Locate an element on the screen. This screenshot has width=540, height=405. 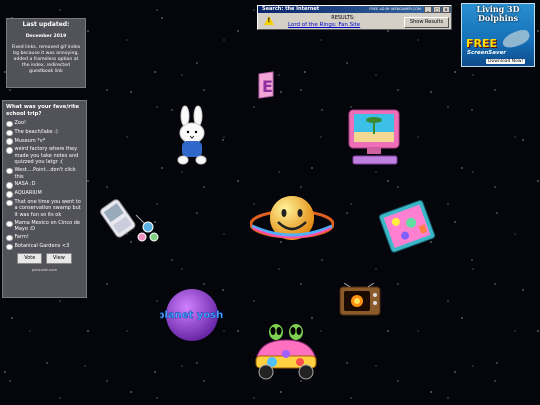
planet-yoshi-text: planet yoshi is located at coordinates (192, 315).